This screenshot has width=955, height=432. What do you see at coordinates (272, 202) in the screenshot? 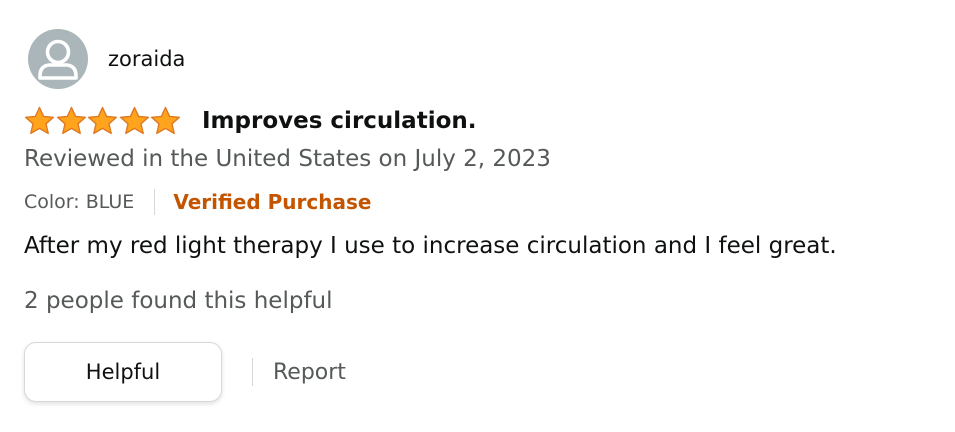
I see `verified-purchase-badge: Verified Purchase` at bounding box center [272, 202].